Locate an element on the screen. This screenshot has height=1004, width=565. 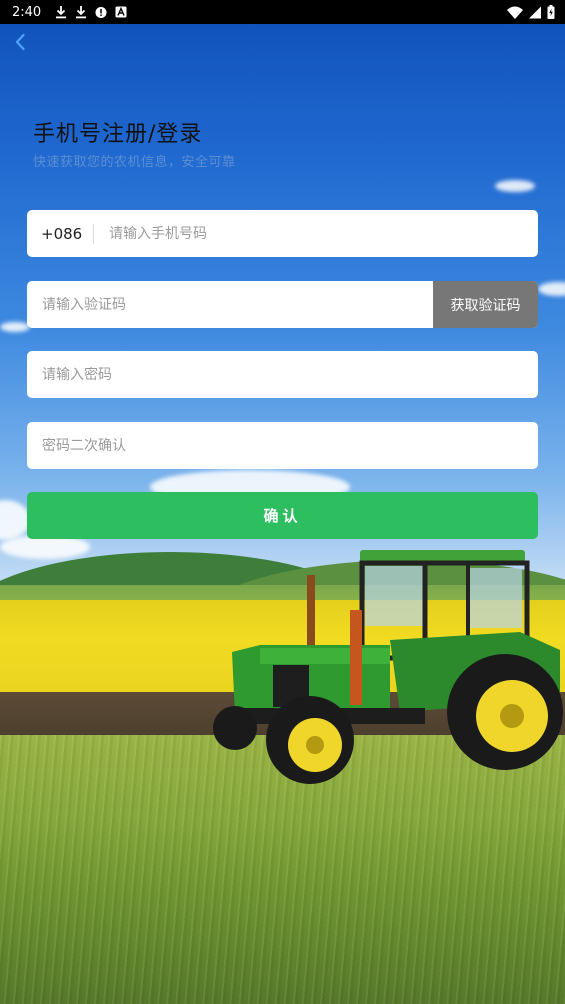
phone-field: +086 is located at coordinates (282, 233).